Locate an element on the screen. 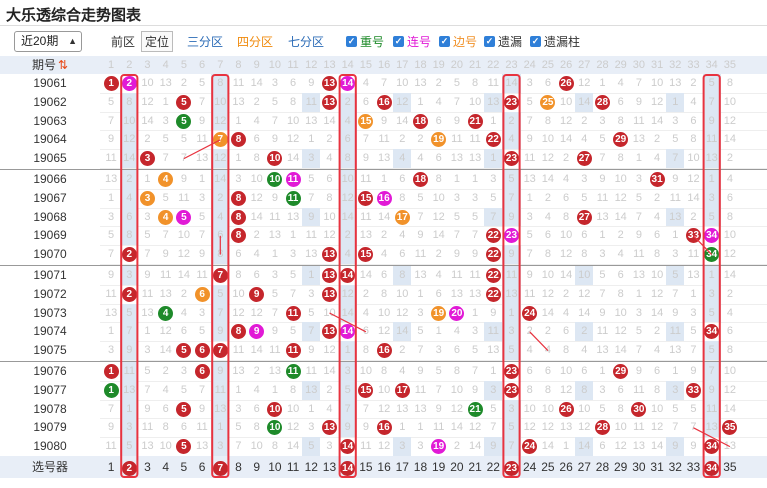 Image resolution: width=767 pixels, height=488 pixels. selector-number: 8 is located at coordinates (238, 467).